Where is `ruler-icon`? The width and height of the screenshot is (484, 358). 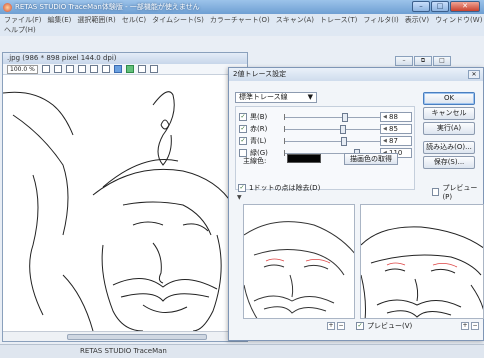
ruler-icon is located at coordinates (93, 69).